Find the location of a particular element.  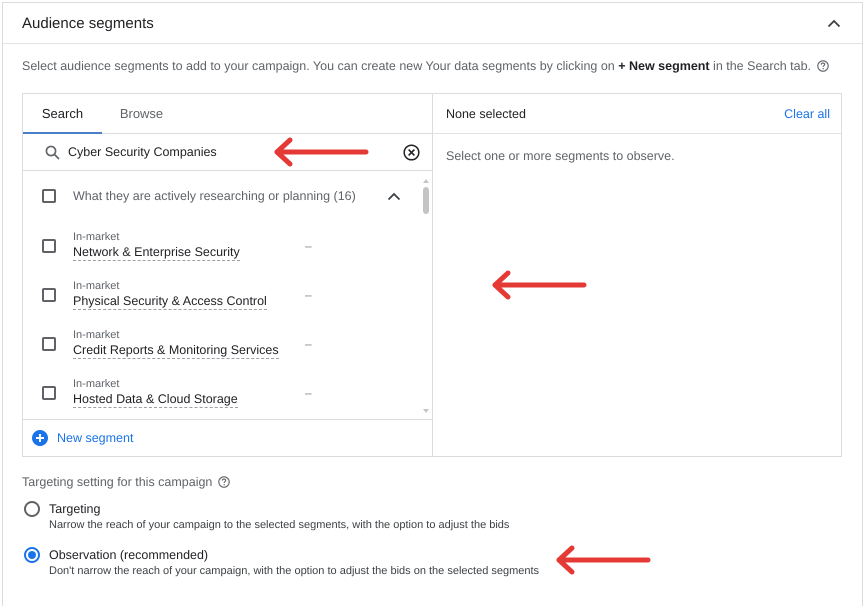

empty-message: Select one or more segments to observe. is located at coordinates (560, 156).